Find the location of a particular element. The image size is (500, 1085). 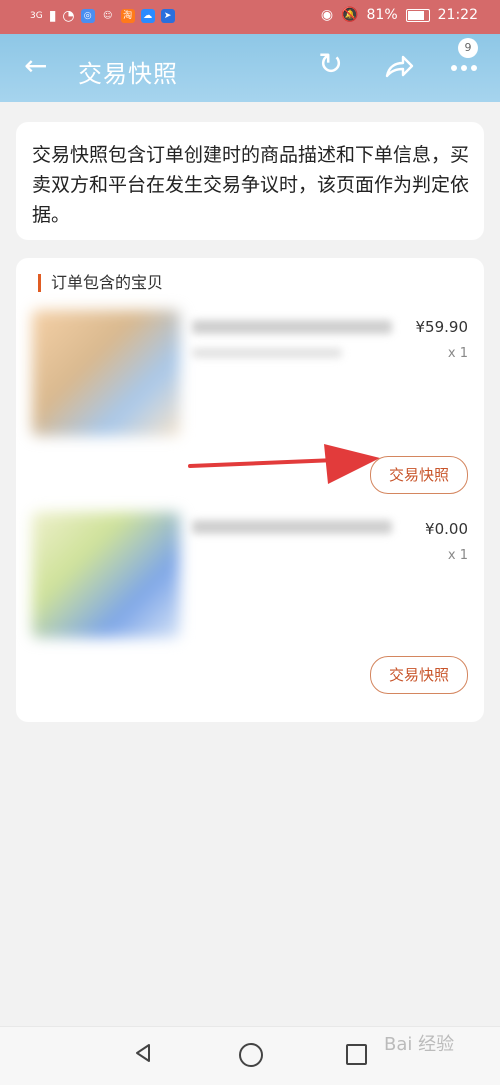

eye-icon: ◉ is located at coordinates (327, 15).